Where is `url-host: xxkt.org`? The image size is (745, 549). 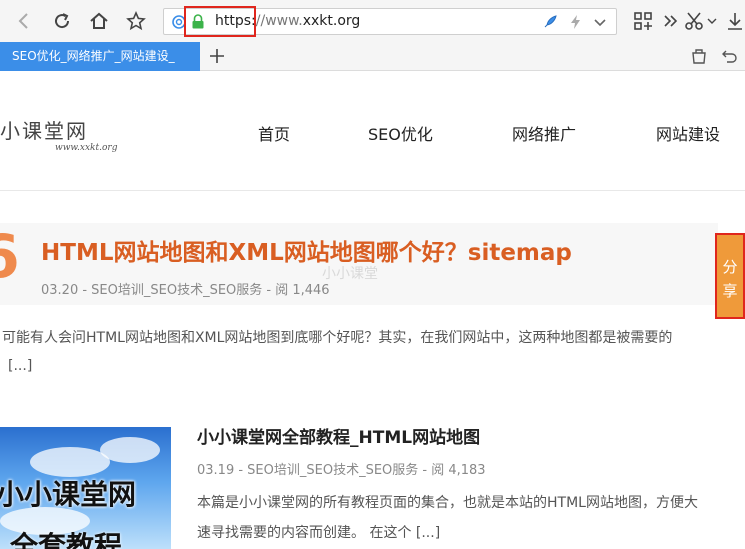
url-host: xxkt.org is located at coordinates (331, 21).